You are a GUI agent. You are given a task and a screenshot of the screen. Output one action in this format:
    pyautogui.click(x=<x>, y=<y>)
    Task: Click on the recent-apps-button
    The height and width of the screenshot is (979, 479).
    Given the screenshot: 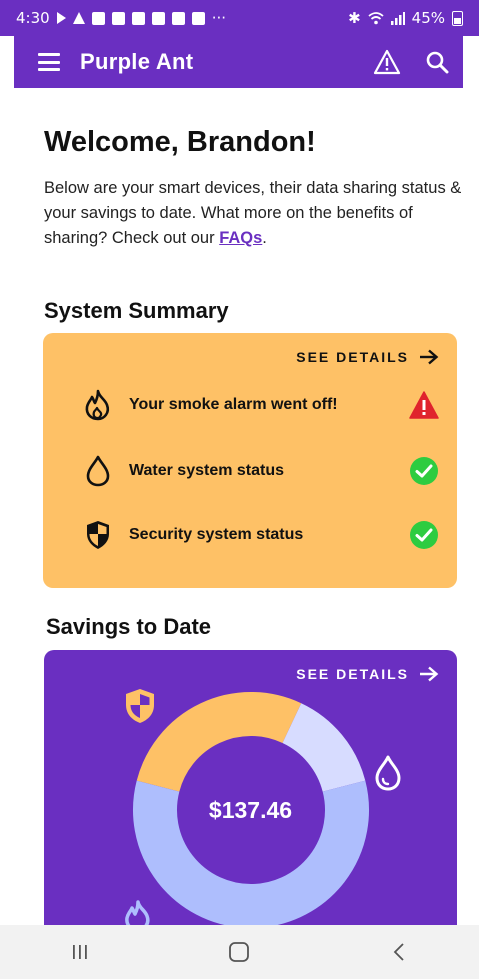 What is the action you would take?
    pyautogui.click(x=80, y=952)
    